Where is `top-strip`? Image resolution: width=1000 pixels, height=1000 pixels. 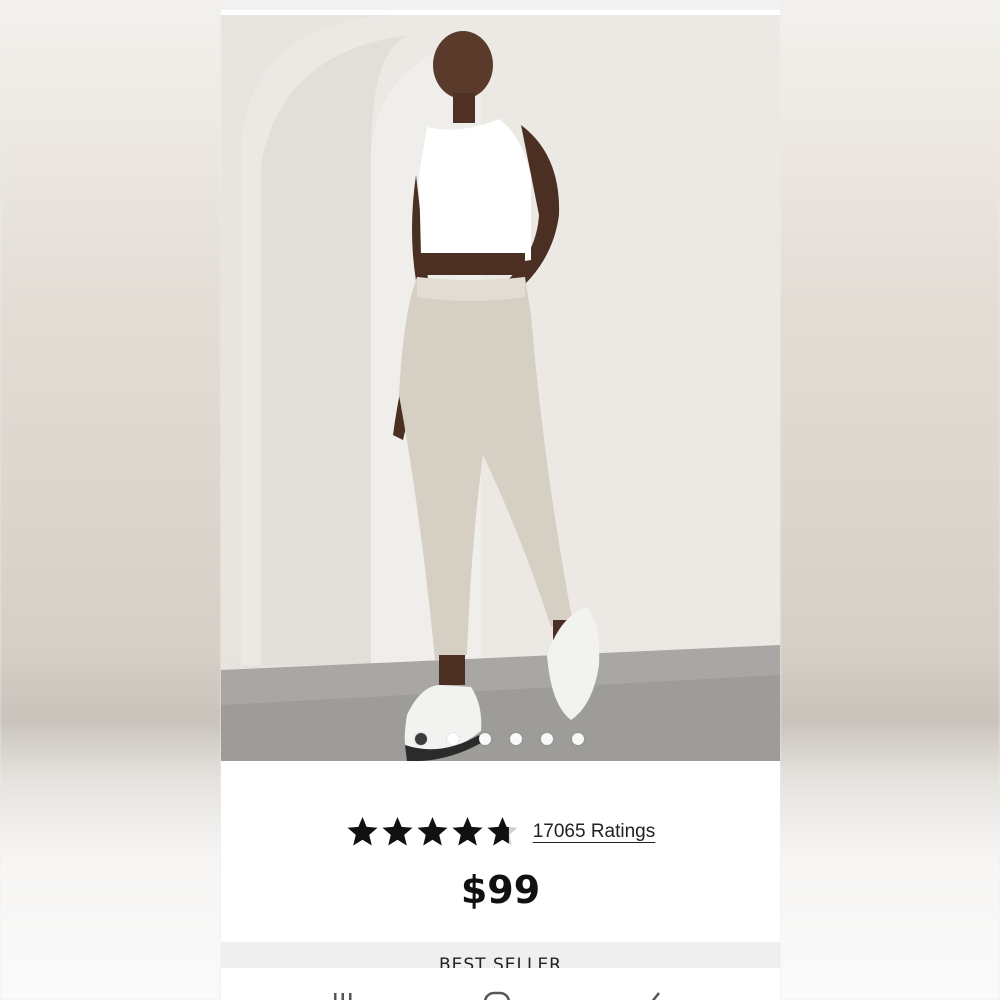 top-strip is located at coordinates (500, 5).